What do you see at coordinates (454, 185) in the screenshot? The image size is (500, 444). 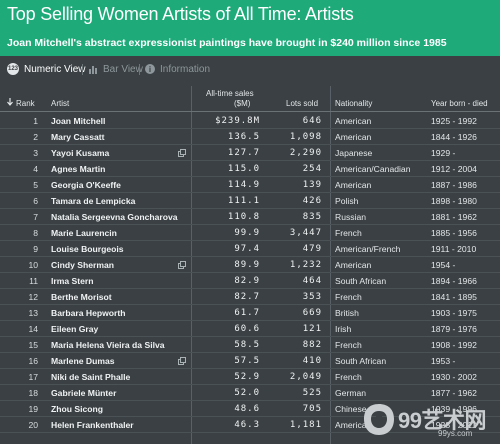 I see `years-cell: 1887 - 1986` at bounding box center [454, 185].